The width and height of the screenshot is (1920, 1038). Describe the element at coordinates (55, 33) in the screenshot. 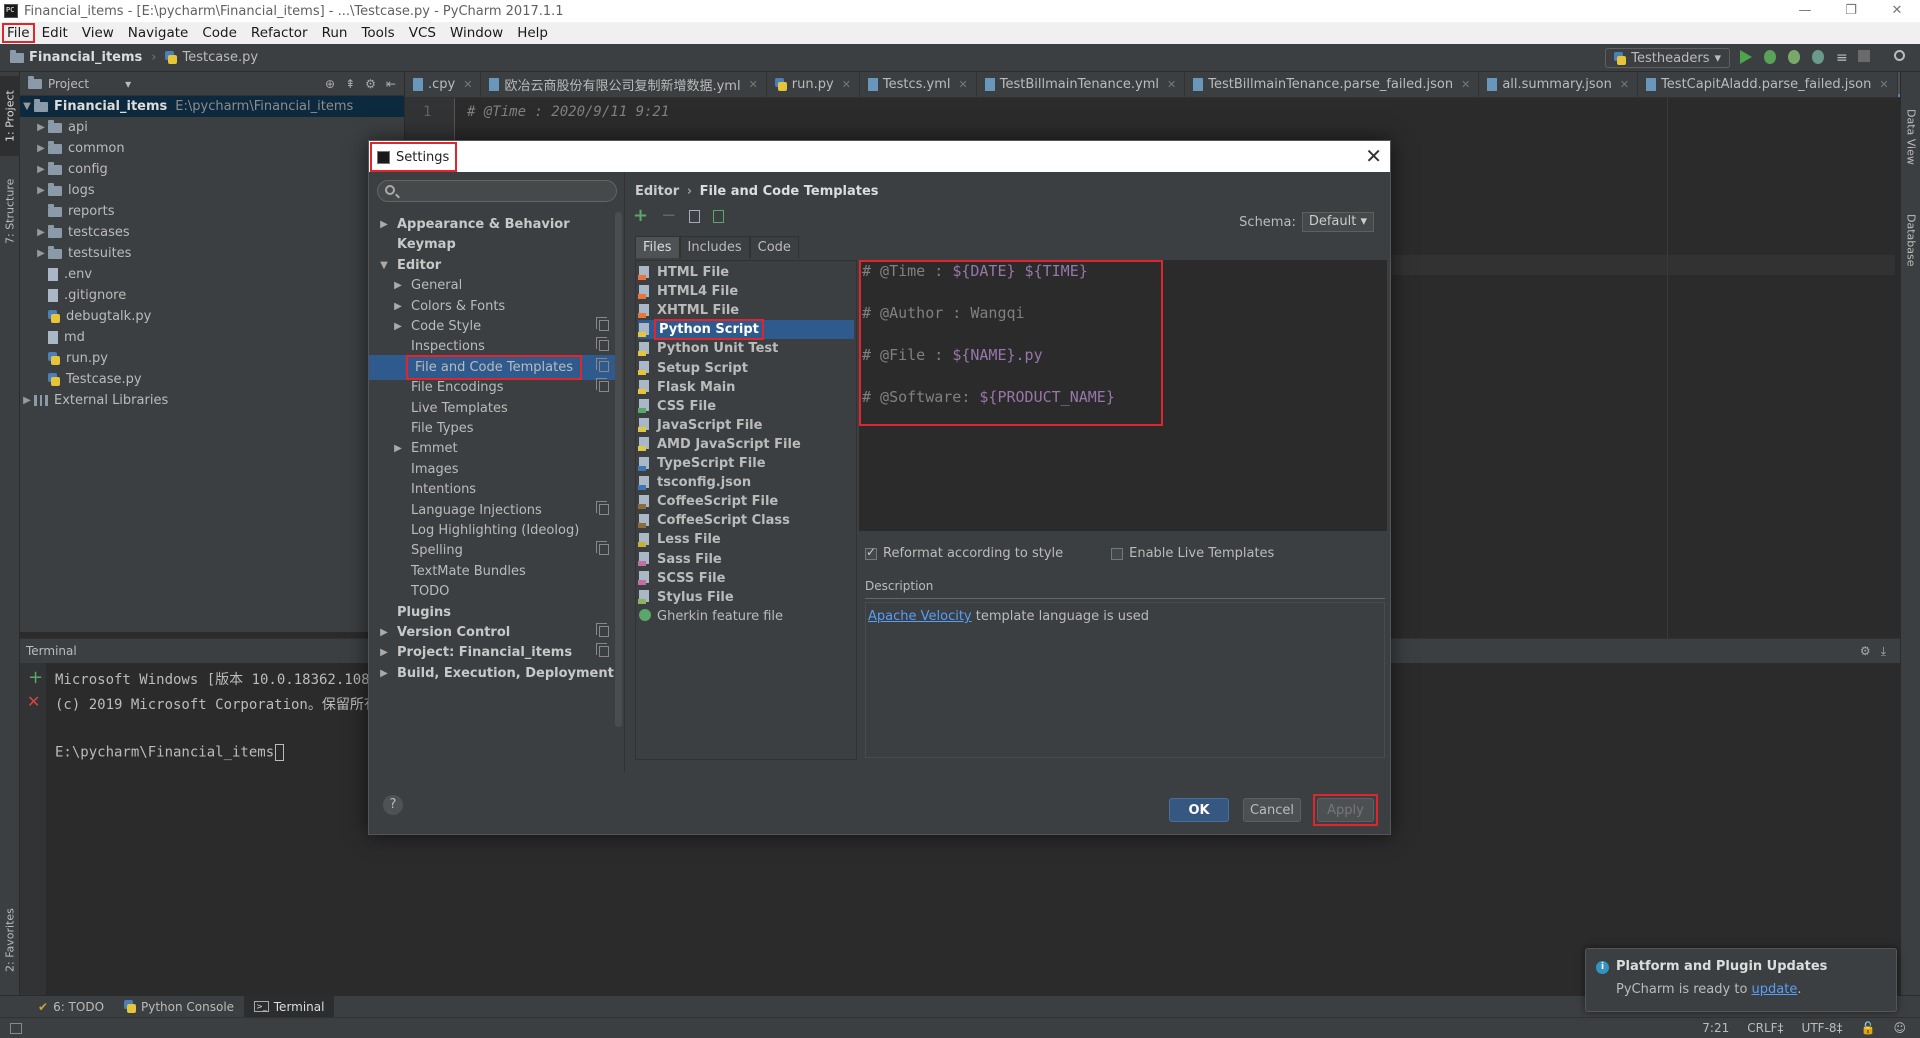

I see `menu-edit: Edit` at that location.